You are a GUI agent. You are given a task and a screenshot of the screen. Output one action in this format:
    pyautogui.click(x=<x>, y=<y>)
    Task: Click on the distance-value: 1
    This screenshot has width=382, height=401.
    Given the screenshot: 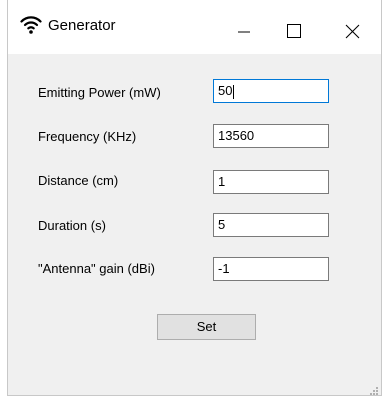 What is the action you would take?
    pyautogui.click(x=222, y=181)
    